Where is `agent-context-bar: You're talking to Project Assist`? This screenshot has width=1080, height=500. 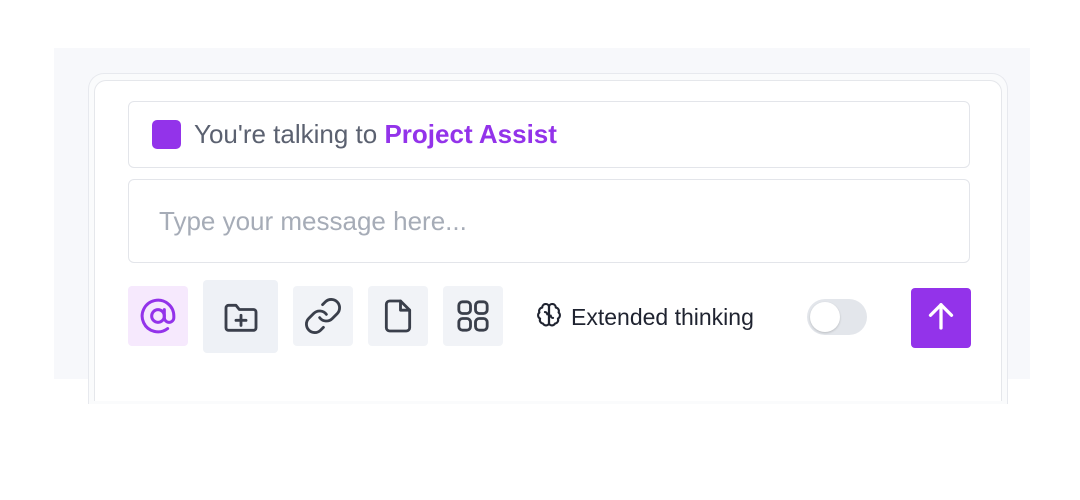 agent-context-bar: You're talking to Project Assist is located at coordinates (549, 134).